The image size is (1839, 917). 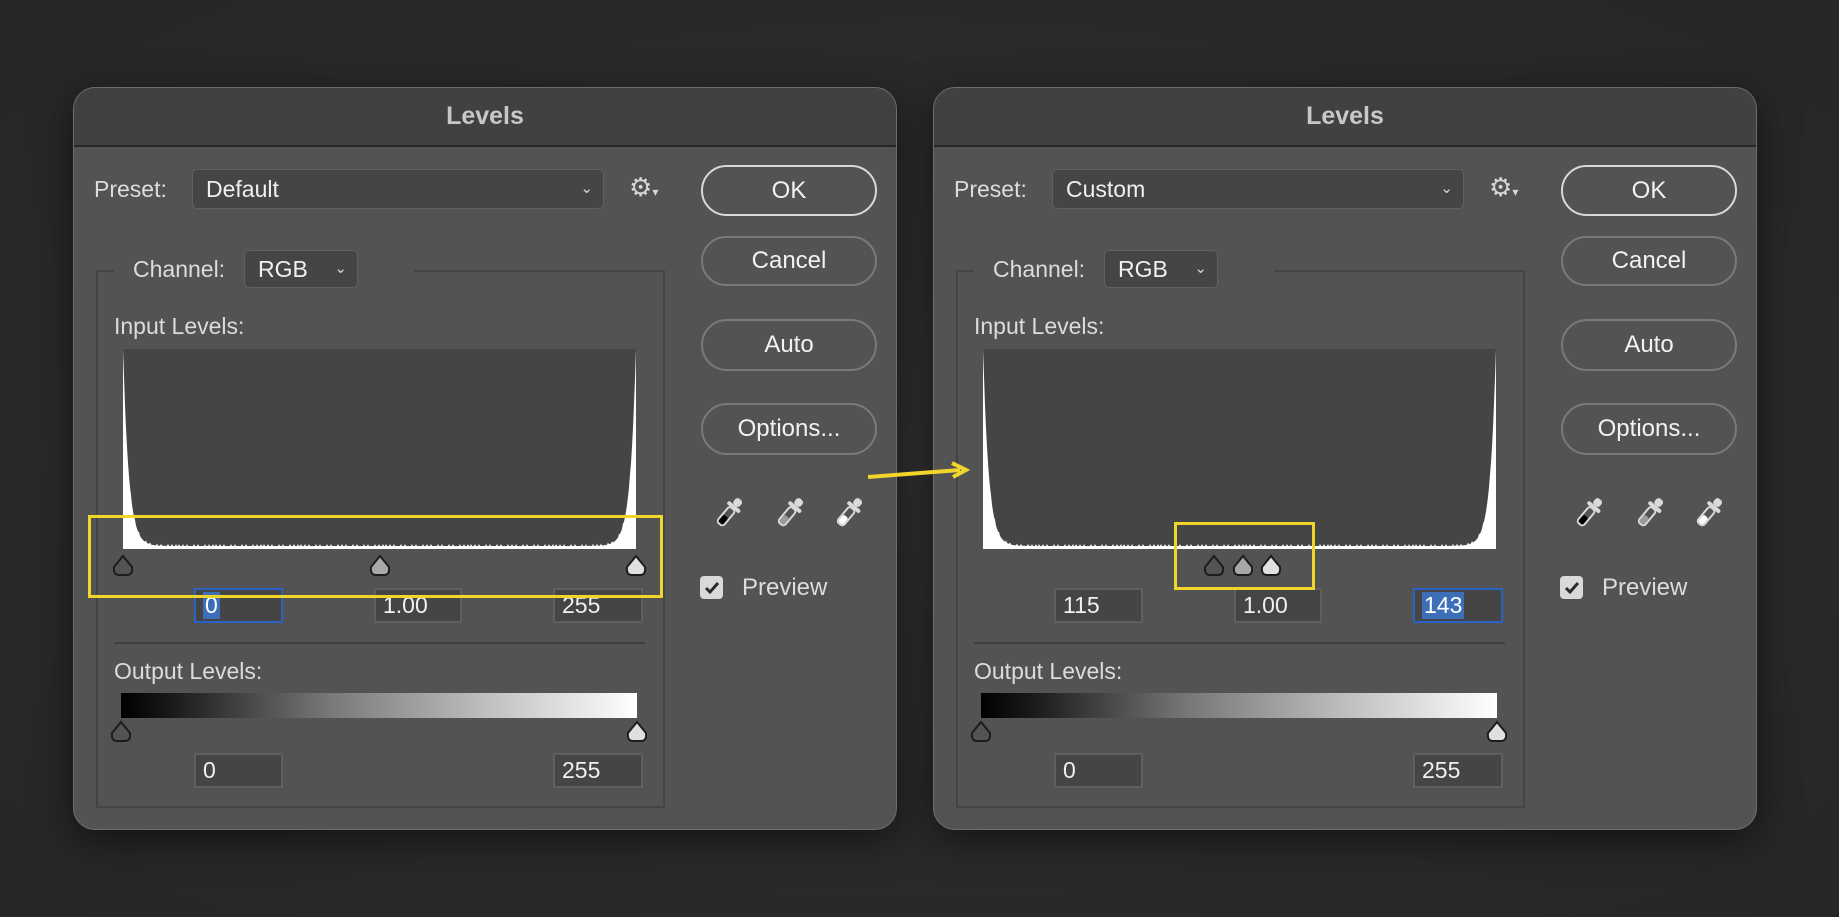 What do you see at coordinates (1258, 189) in the screenshot?
I see `preset-select: Custom ⌄` at bounding box center [1258, 189].